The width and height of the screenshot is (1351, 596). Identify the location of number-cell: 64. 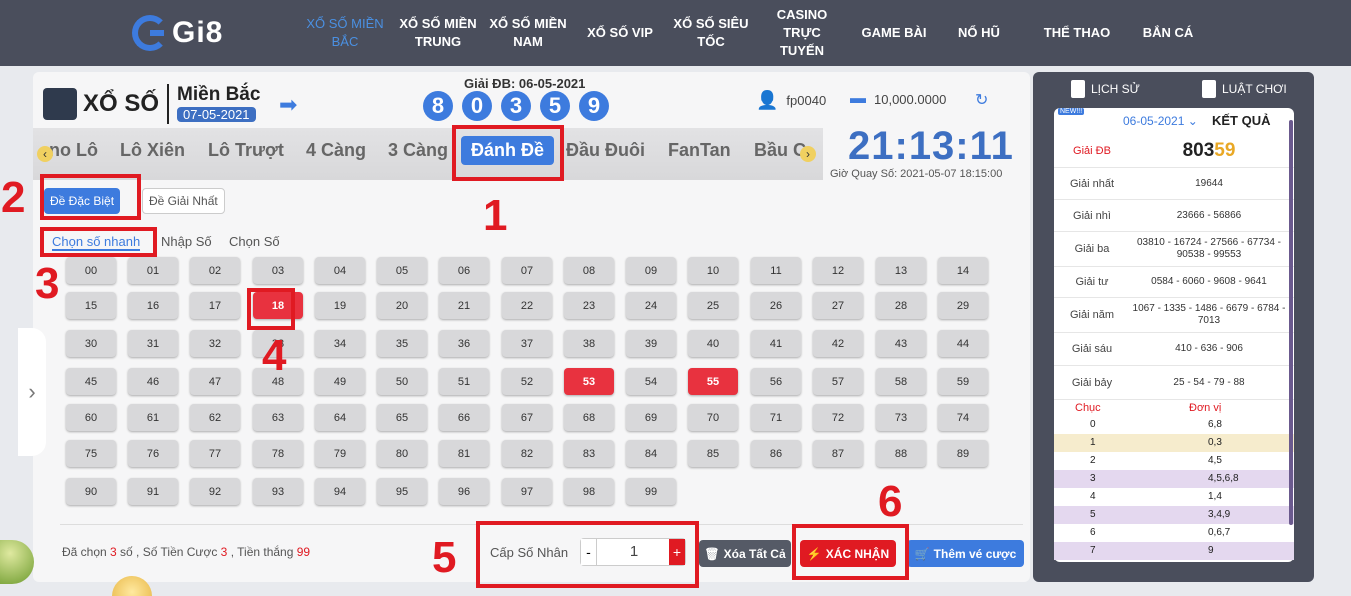
(340, 417).